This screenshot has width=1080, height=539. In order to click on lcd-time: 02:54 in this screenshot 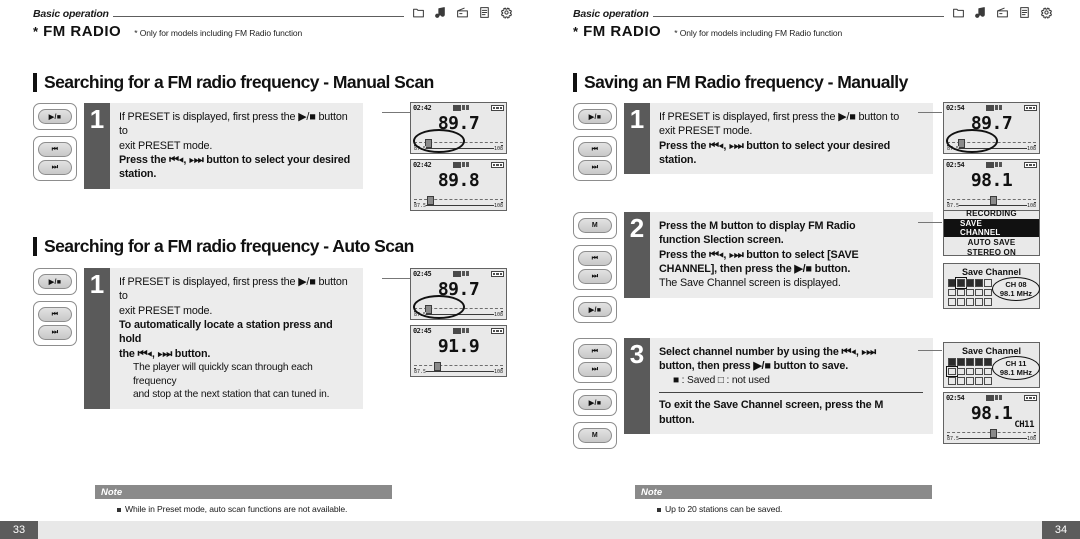, I will do `click(955, 164)`.